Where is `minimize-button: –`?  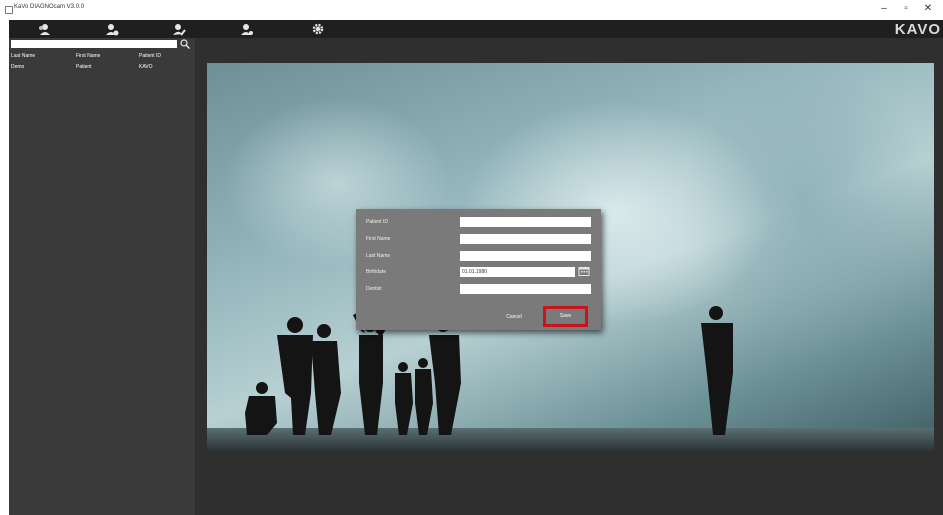
minimize-button: – is located at coordinates (884, 9).